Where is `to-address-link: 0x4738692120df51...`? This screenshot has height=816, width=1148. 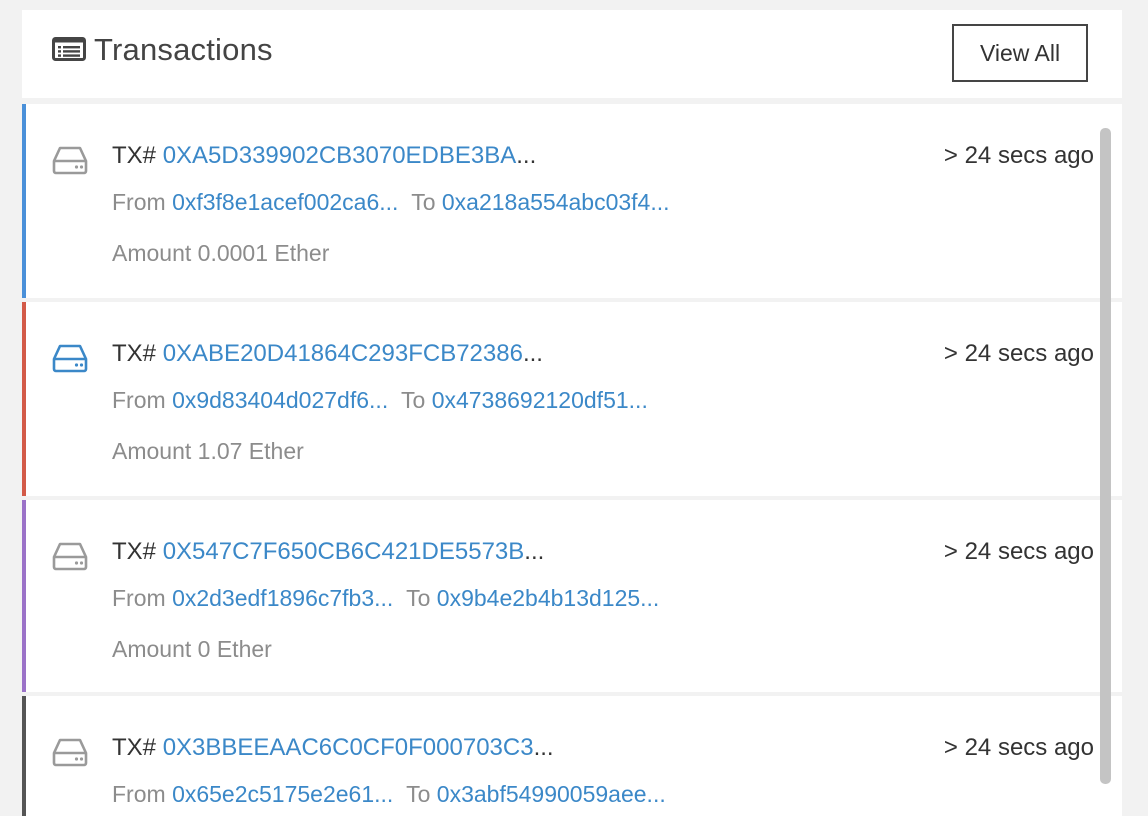
to-address-link: 0x4738692120df51... is located at coordinates (540, 400).